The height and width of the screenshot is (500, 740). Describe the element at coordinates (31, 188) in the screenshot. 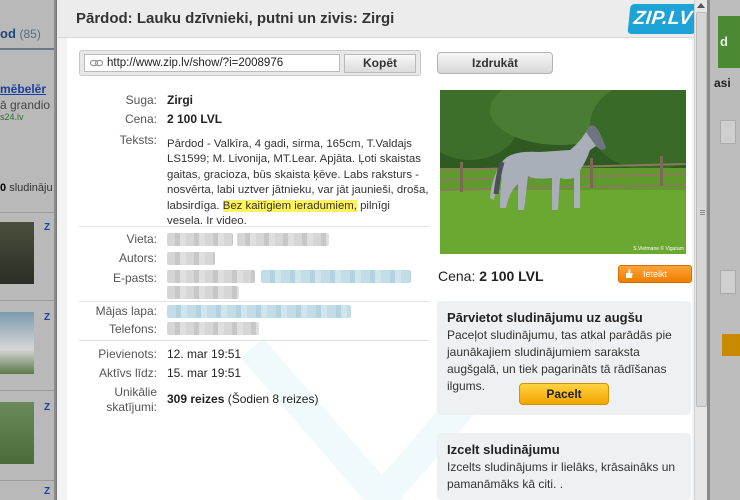

I see `listing-count-text: sludināju` at that location.